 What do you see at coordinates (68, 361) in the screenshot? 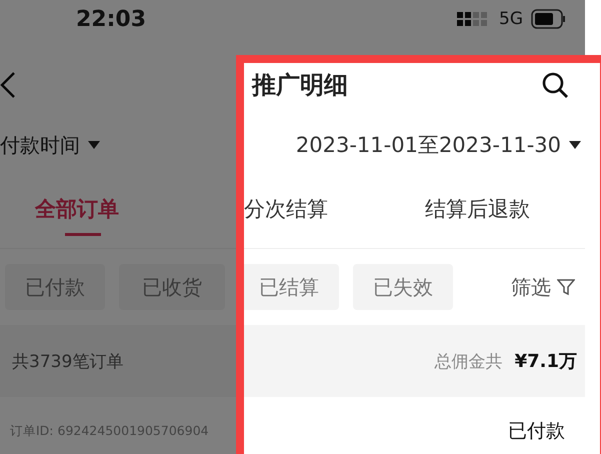
I see `order-count: 共3739笔订单` at bounding box center [68, 361].